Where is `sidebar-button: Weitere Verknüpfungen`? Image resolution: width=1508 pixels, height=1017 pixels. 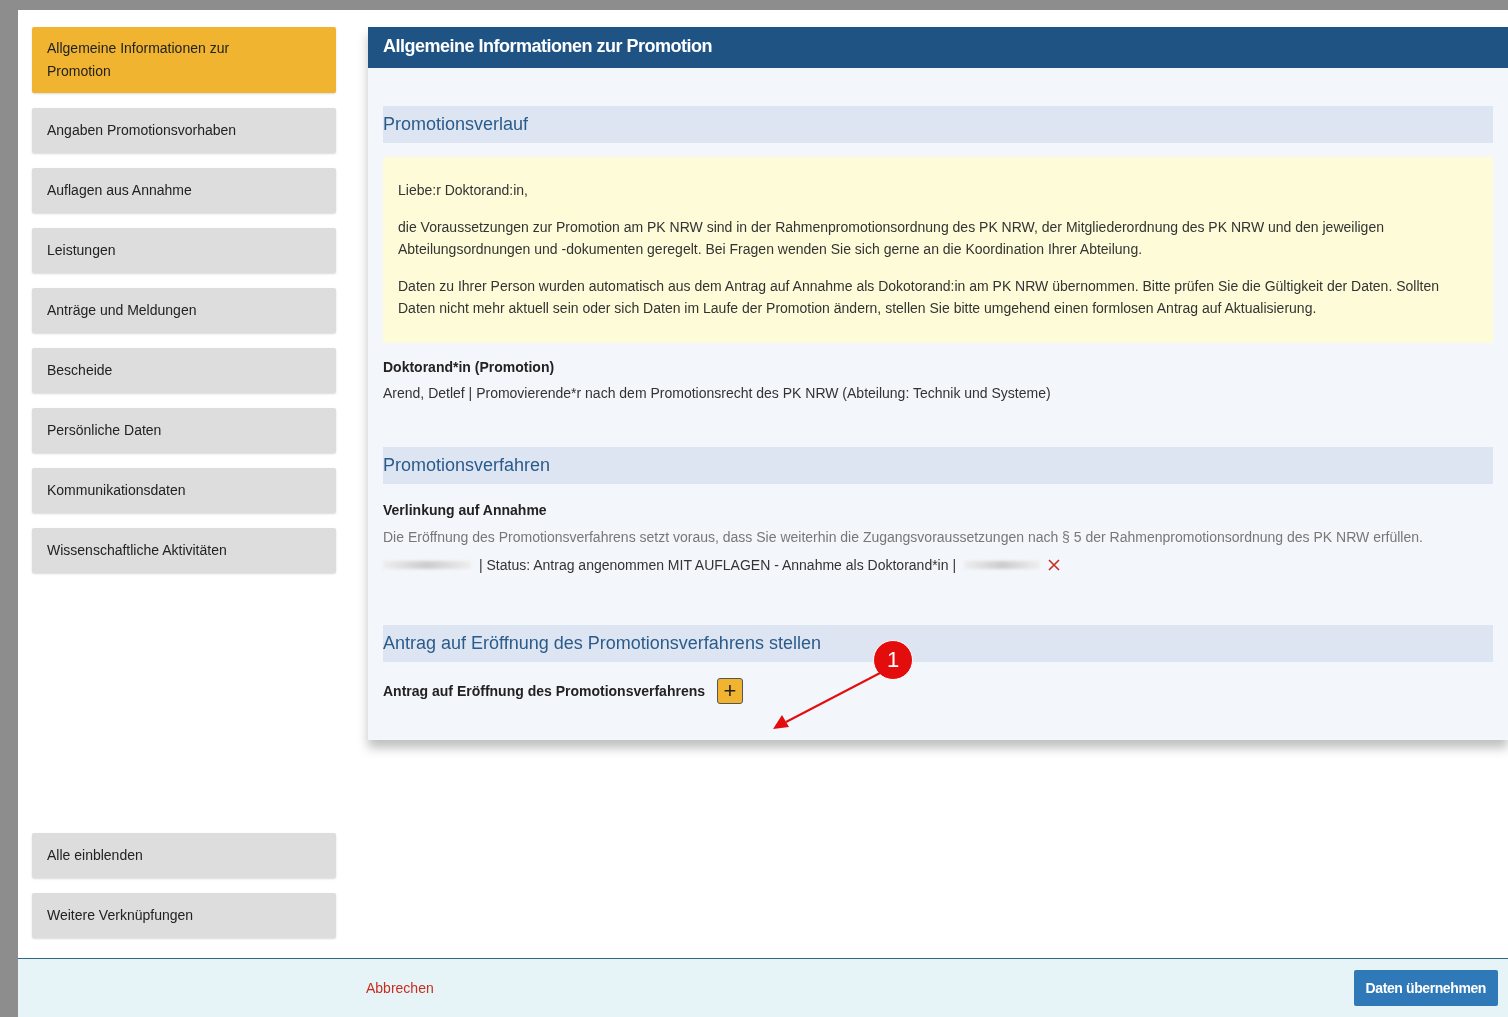
sidebar-button: Weitere Verknüpfungen is located at coordinates (184, 915).